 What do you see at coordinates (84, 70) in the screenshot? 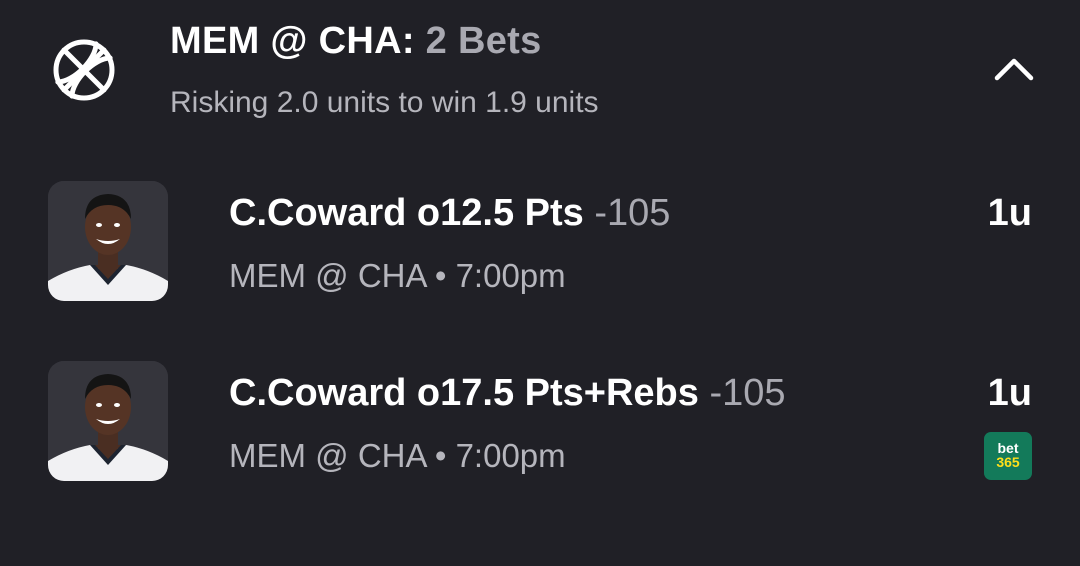
I see `basketball-icon` at bounding box center [84, 70].